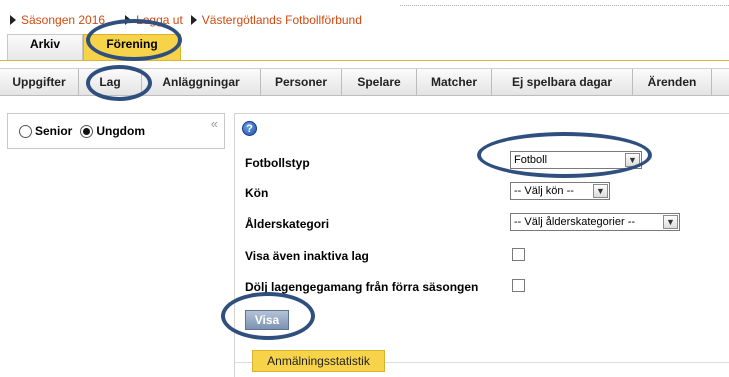 This screenshot has width=729, height=377. I want to click on alderskategori-select: -- Välj ålderskategorier -- ▼, so click(595, 222).